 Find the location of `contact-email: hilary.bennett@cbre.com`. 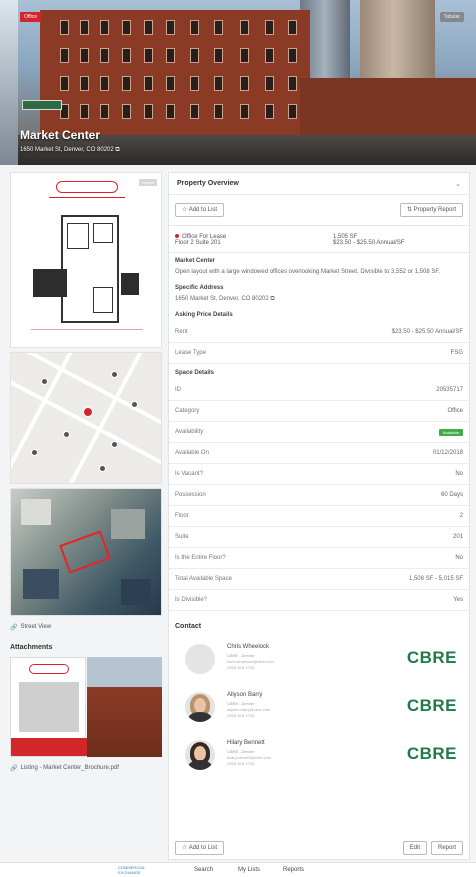

contact-email: hilary.bennett@cbre.com is located at coordinates (249, 757).